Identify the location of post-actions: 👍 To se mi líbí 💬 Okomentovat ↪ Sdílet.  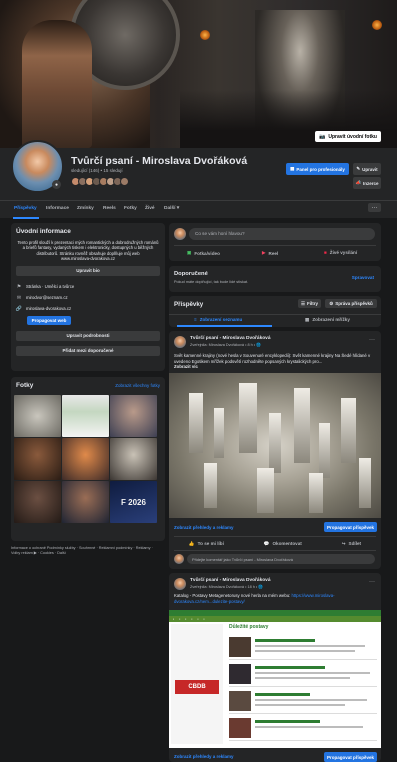
(275, 544).